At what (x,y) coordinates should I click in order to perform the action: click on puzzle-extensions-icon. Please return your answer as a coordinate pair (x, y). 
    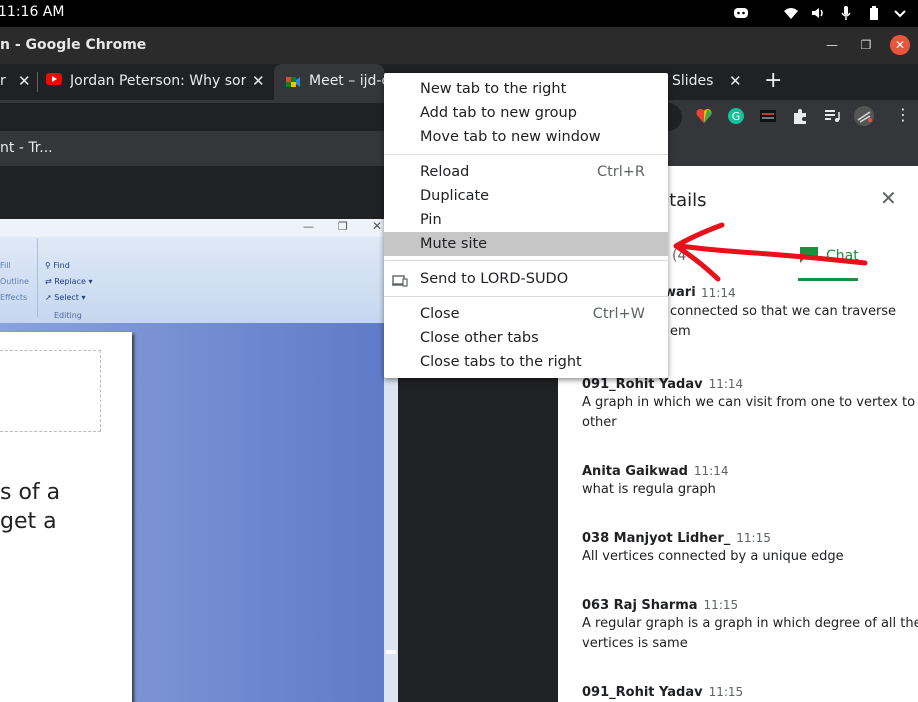
    Looking at the image, I should click on (800, 116).